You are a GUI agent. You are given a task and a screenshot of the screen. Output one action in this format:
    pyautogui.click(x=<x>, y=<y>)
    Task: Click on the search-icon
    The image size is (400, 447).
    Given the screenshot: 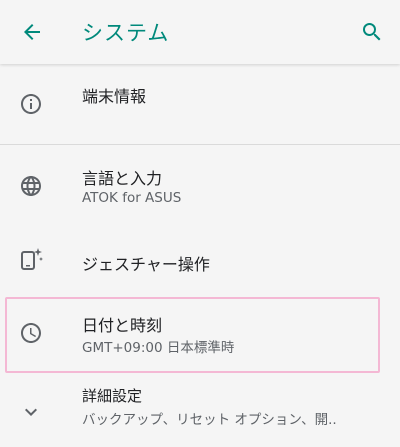 What is the action you would take?
    pyautogui.click(x=372, y=32)
    